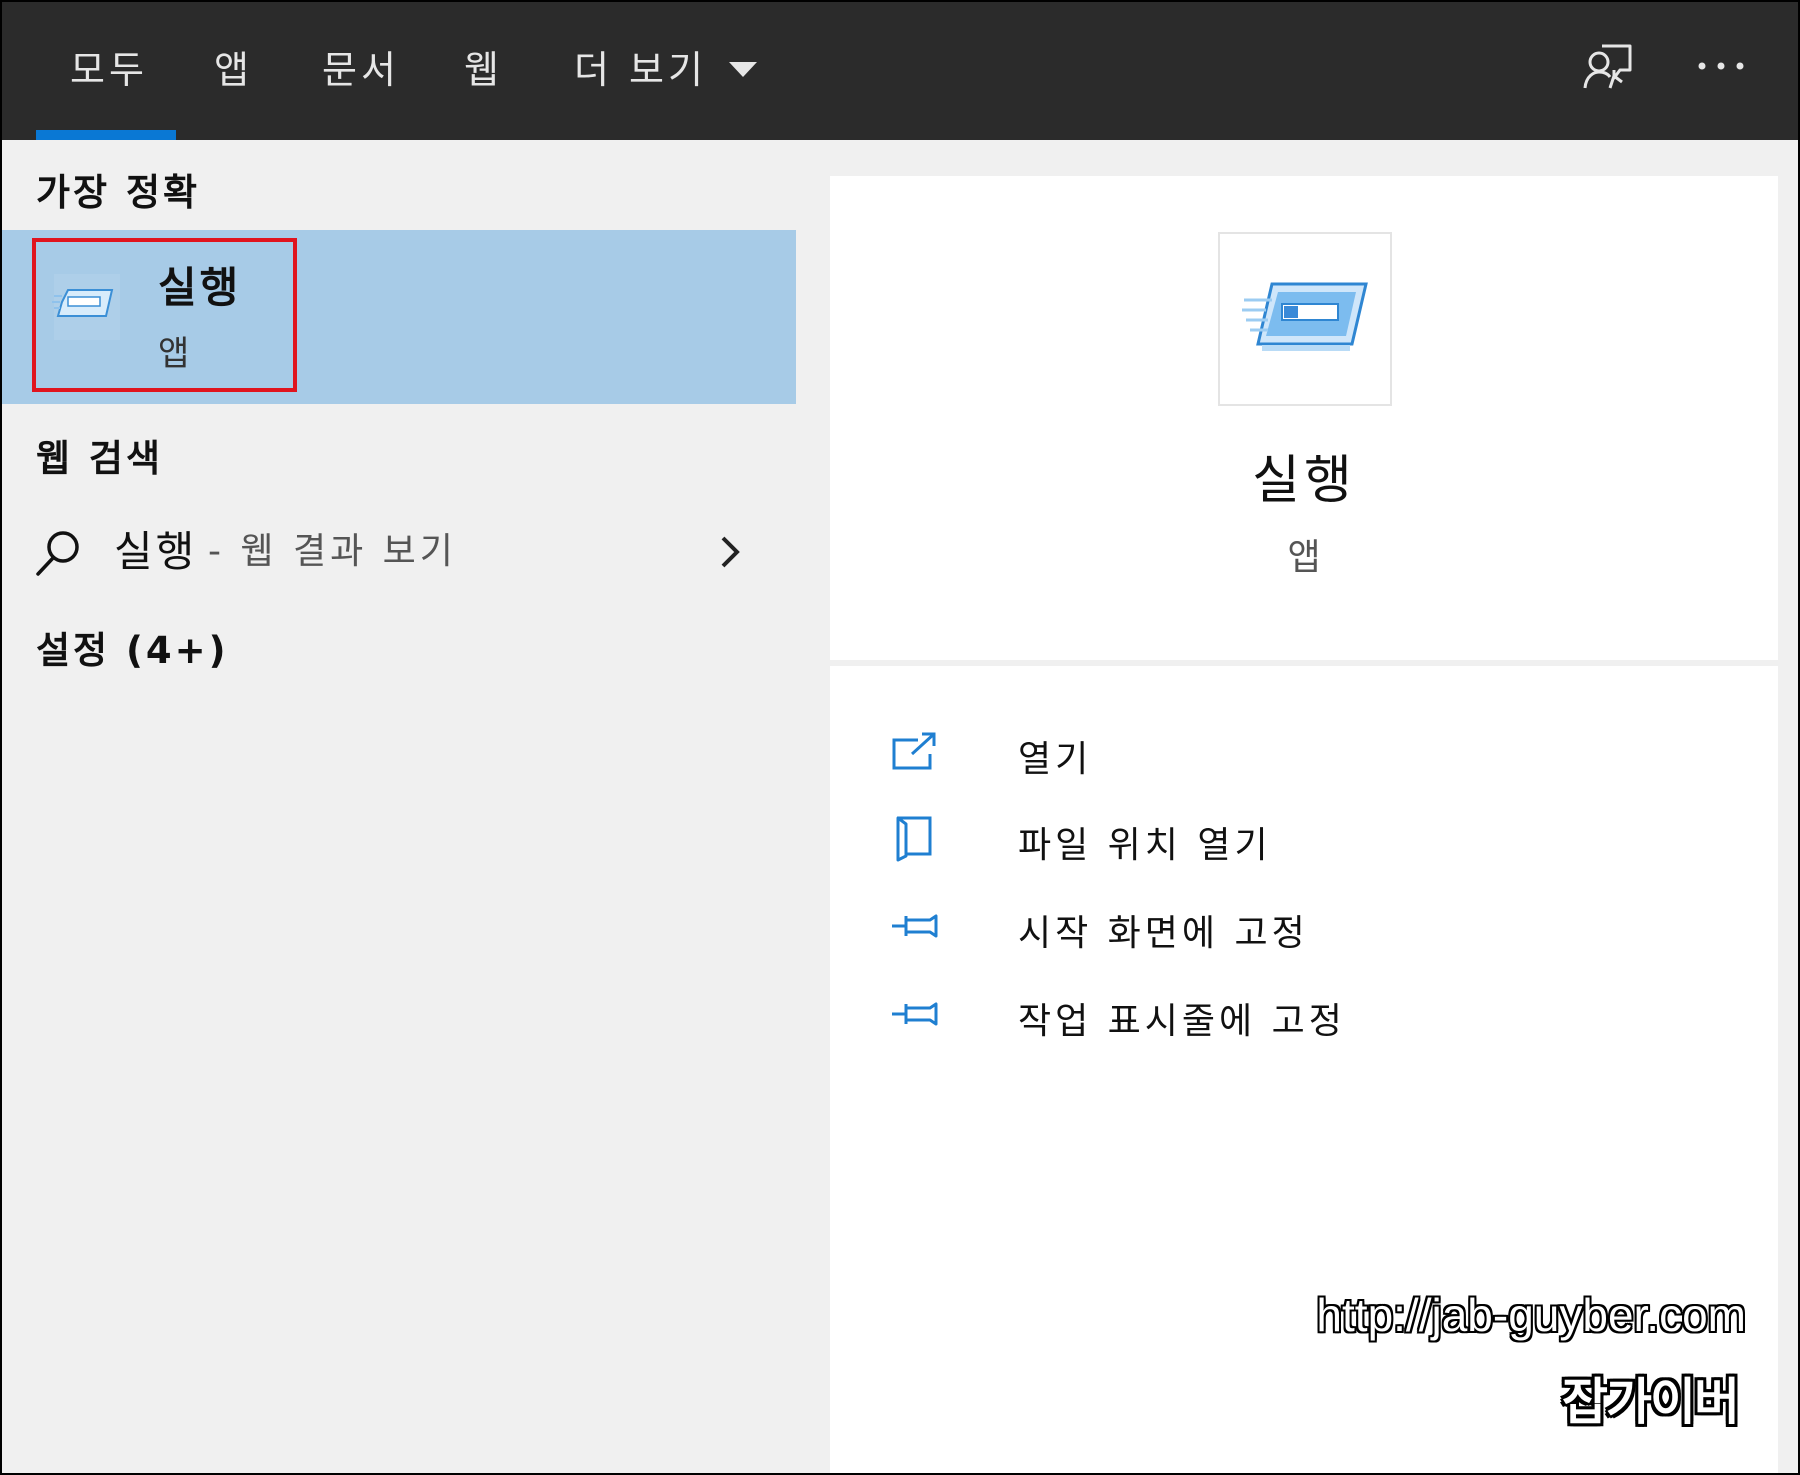 The height and width of the screenshot is (1475, 1800). I want to click on pin-to-taskbar-action: 작업 표시줄에 고정, so click(1290, 1015).